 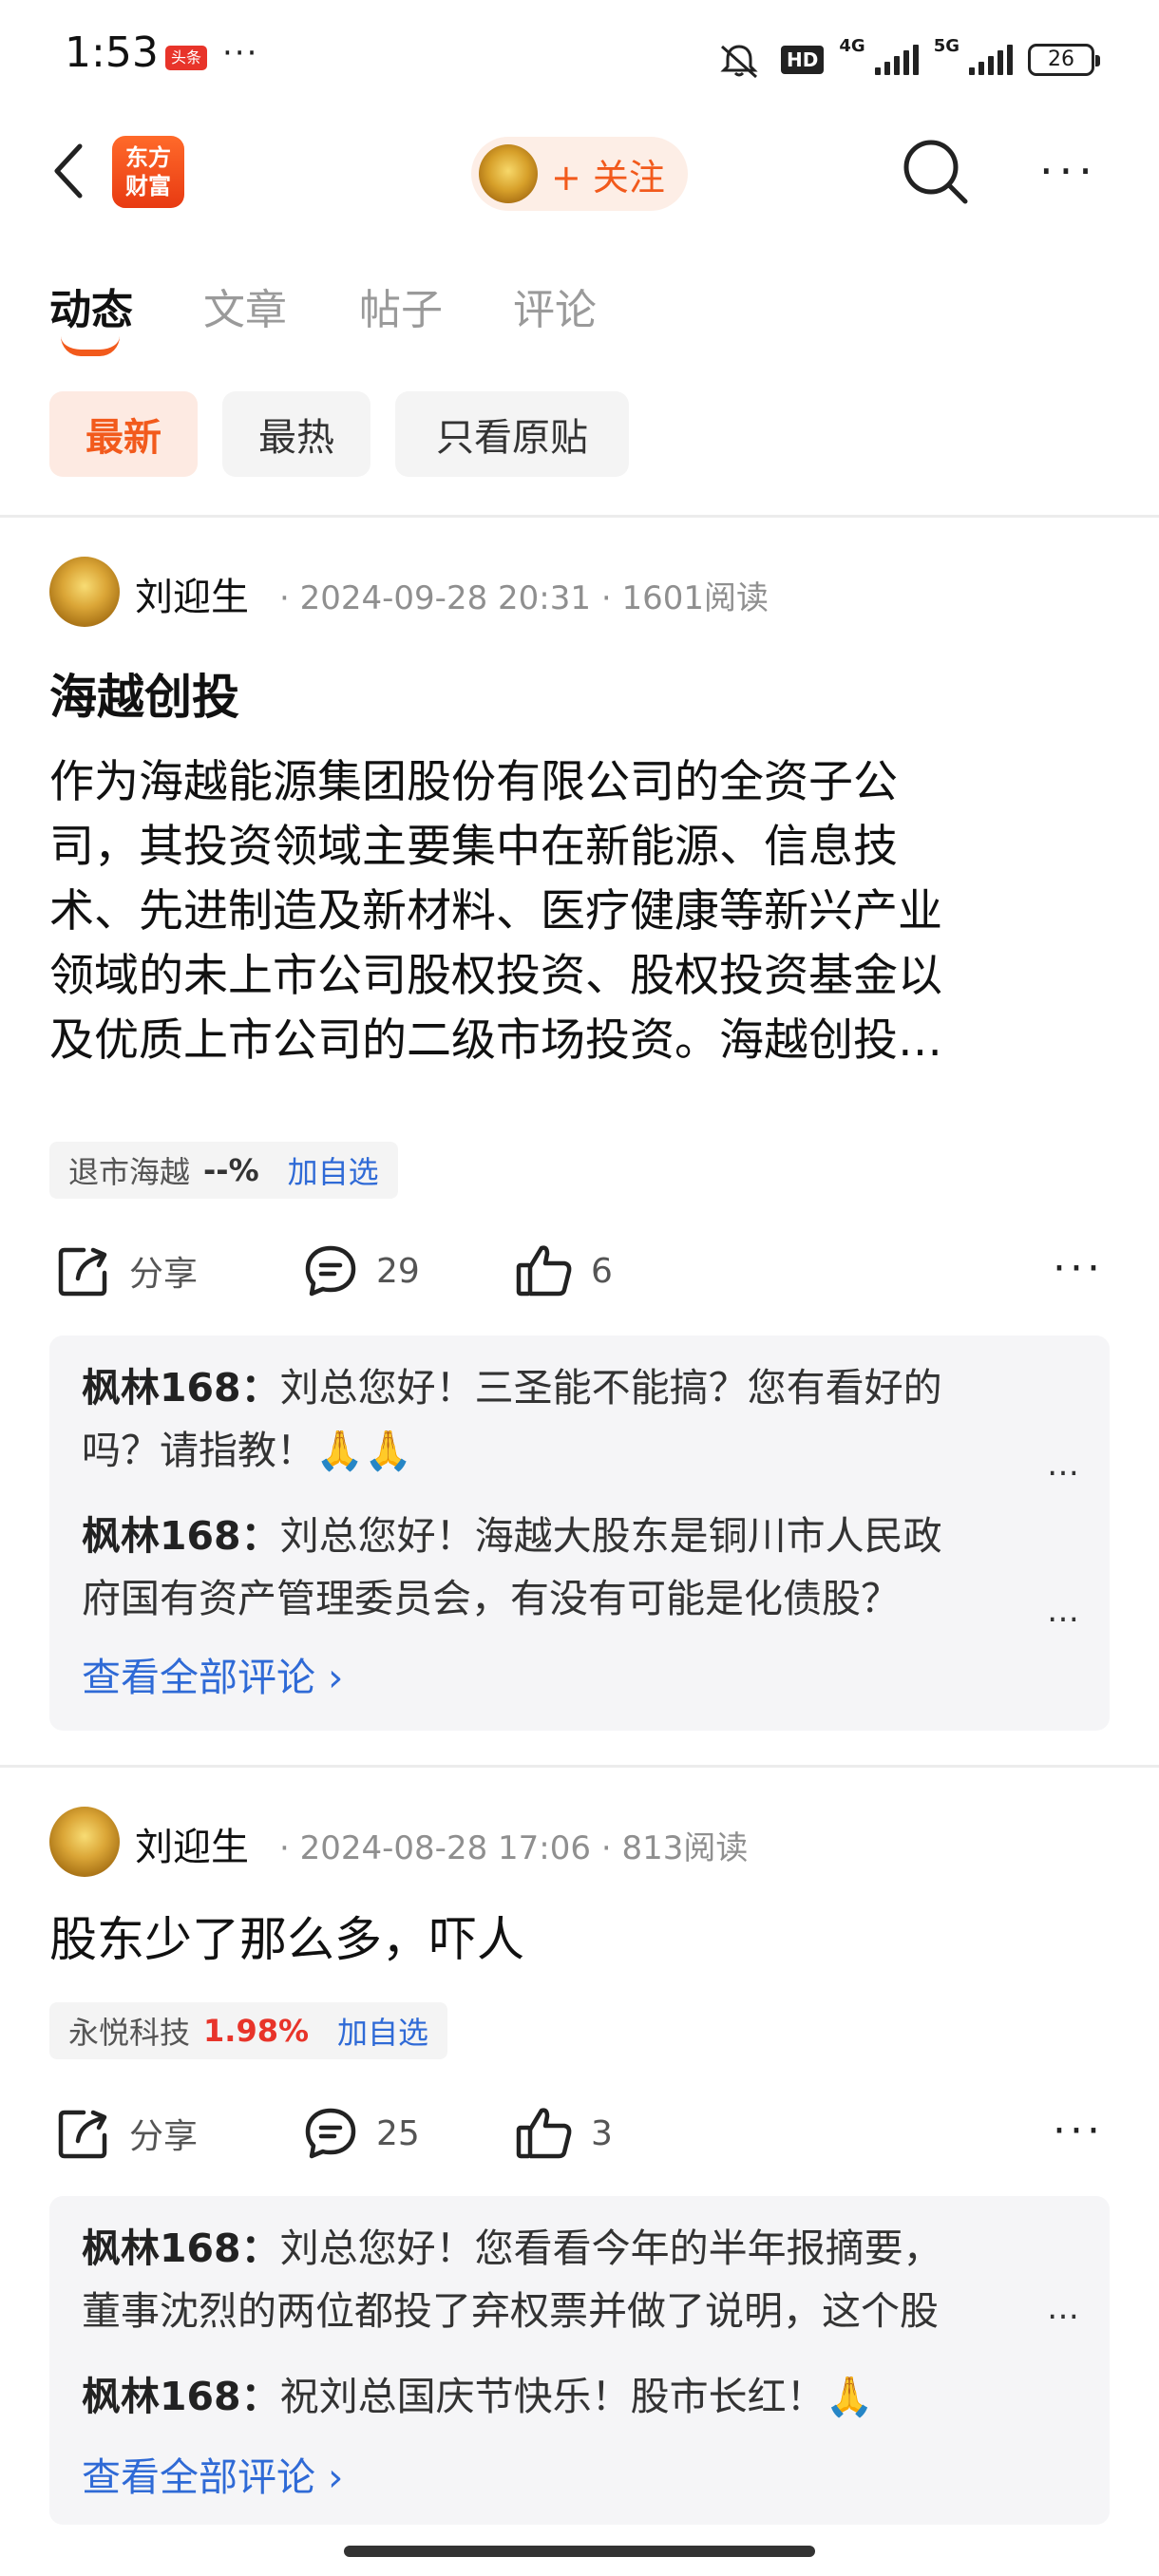 I want to click on stock-name: 永悦科技, so click(x=129, y=2033).